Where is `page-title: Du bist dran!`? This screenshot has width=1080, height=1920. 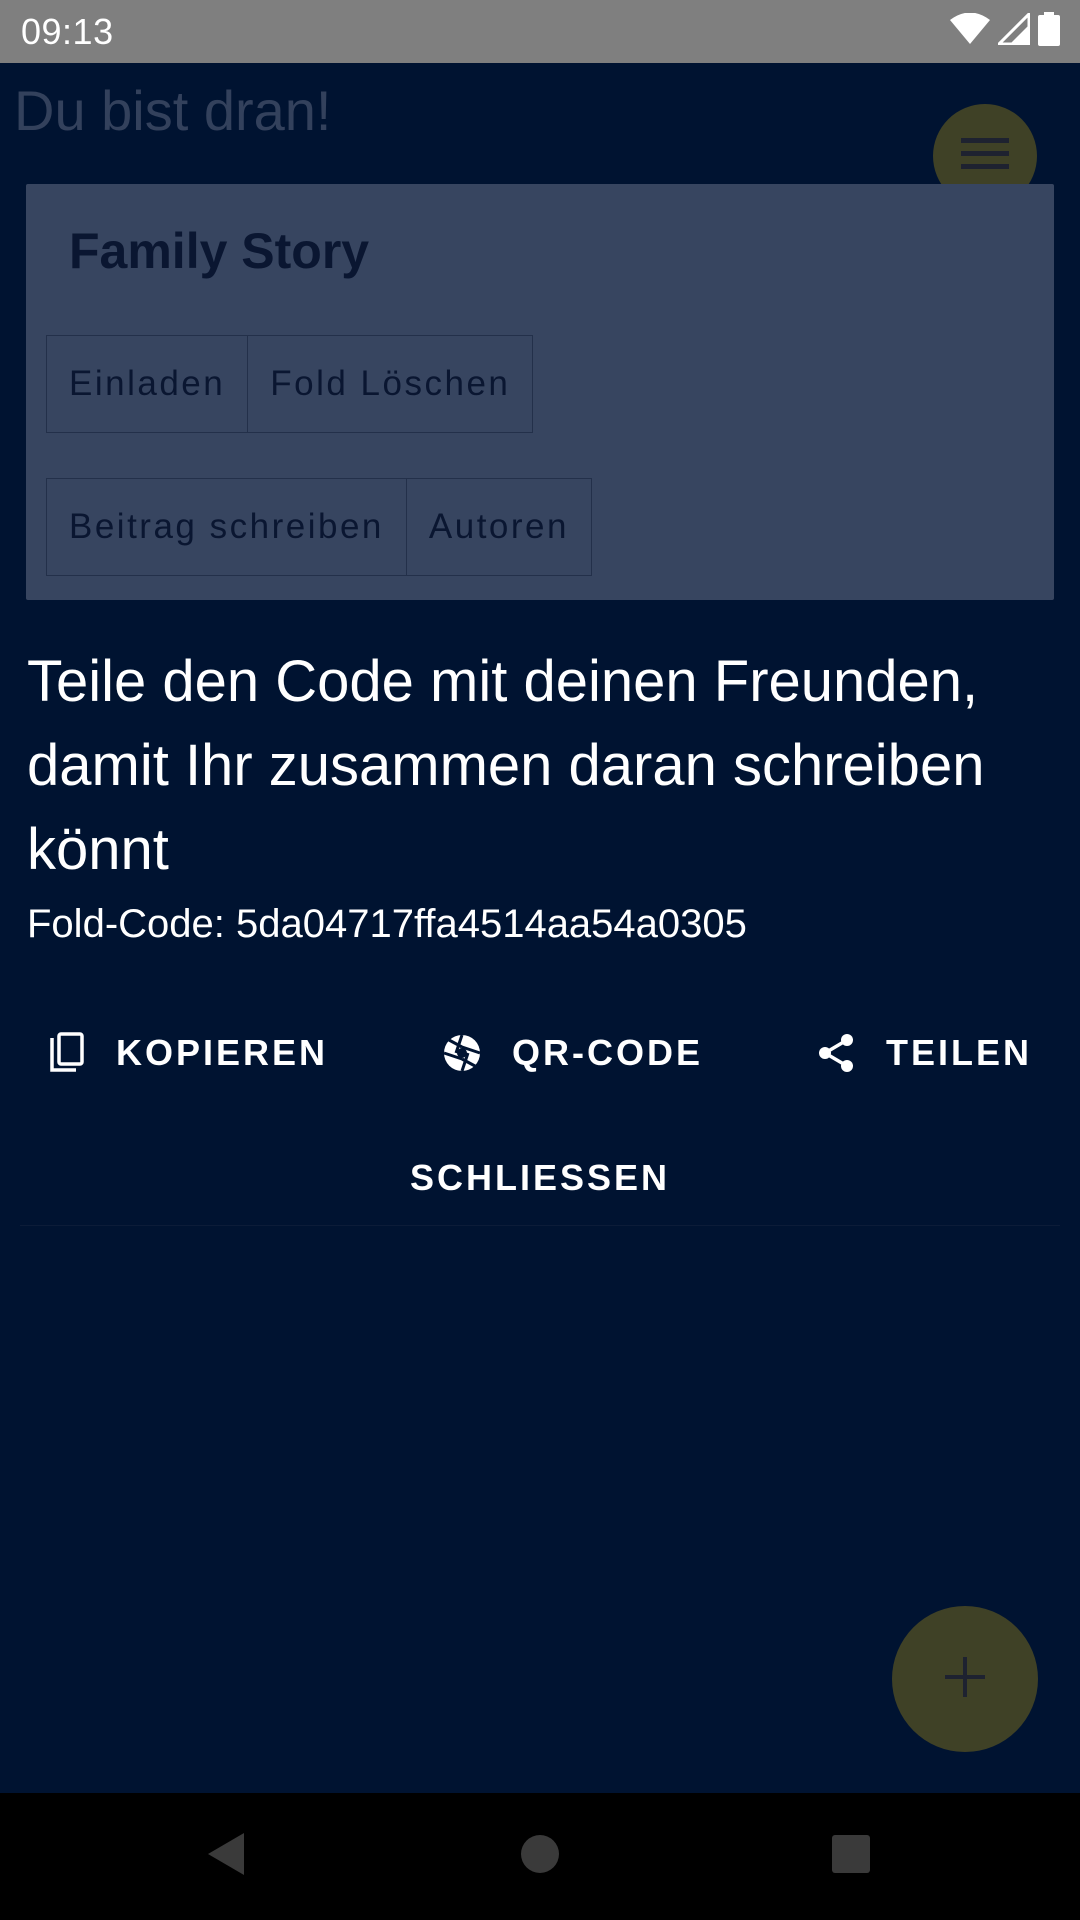
page-title: Du bist dran! is located at coordinates (173, 110).